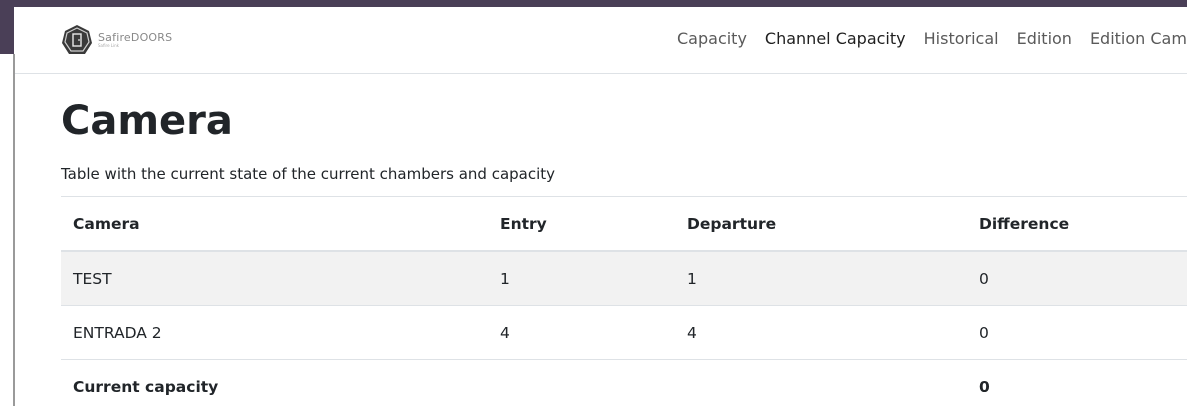 Image resolution: width=1187 pixels, height=406 pixels. Describe the element at coordinates (821, 224) in the screenshot. I see `header-departure: Departure` at that location.